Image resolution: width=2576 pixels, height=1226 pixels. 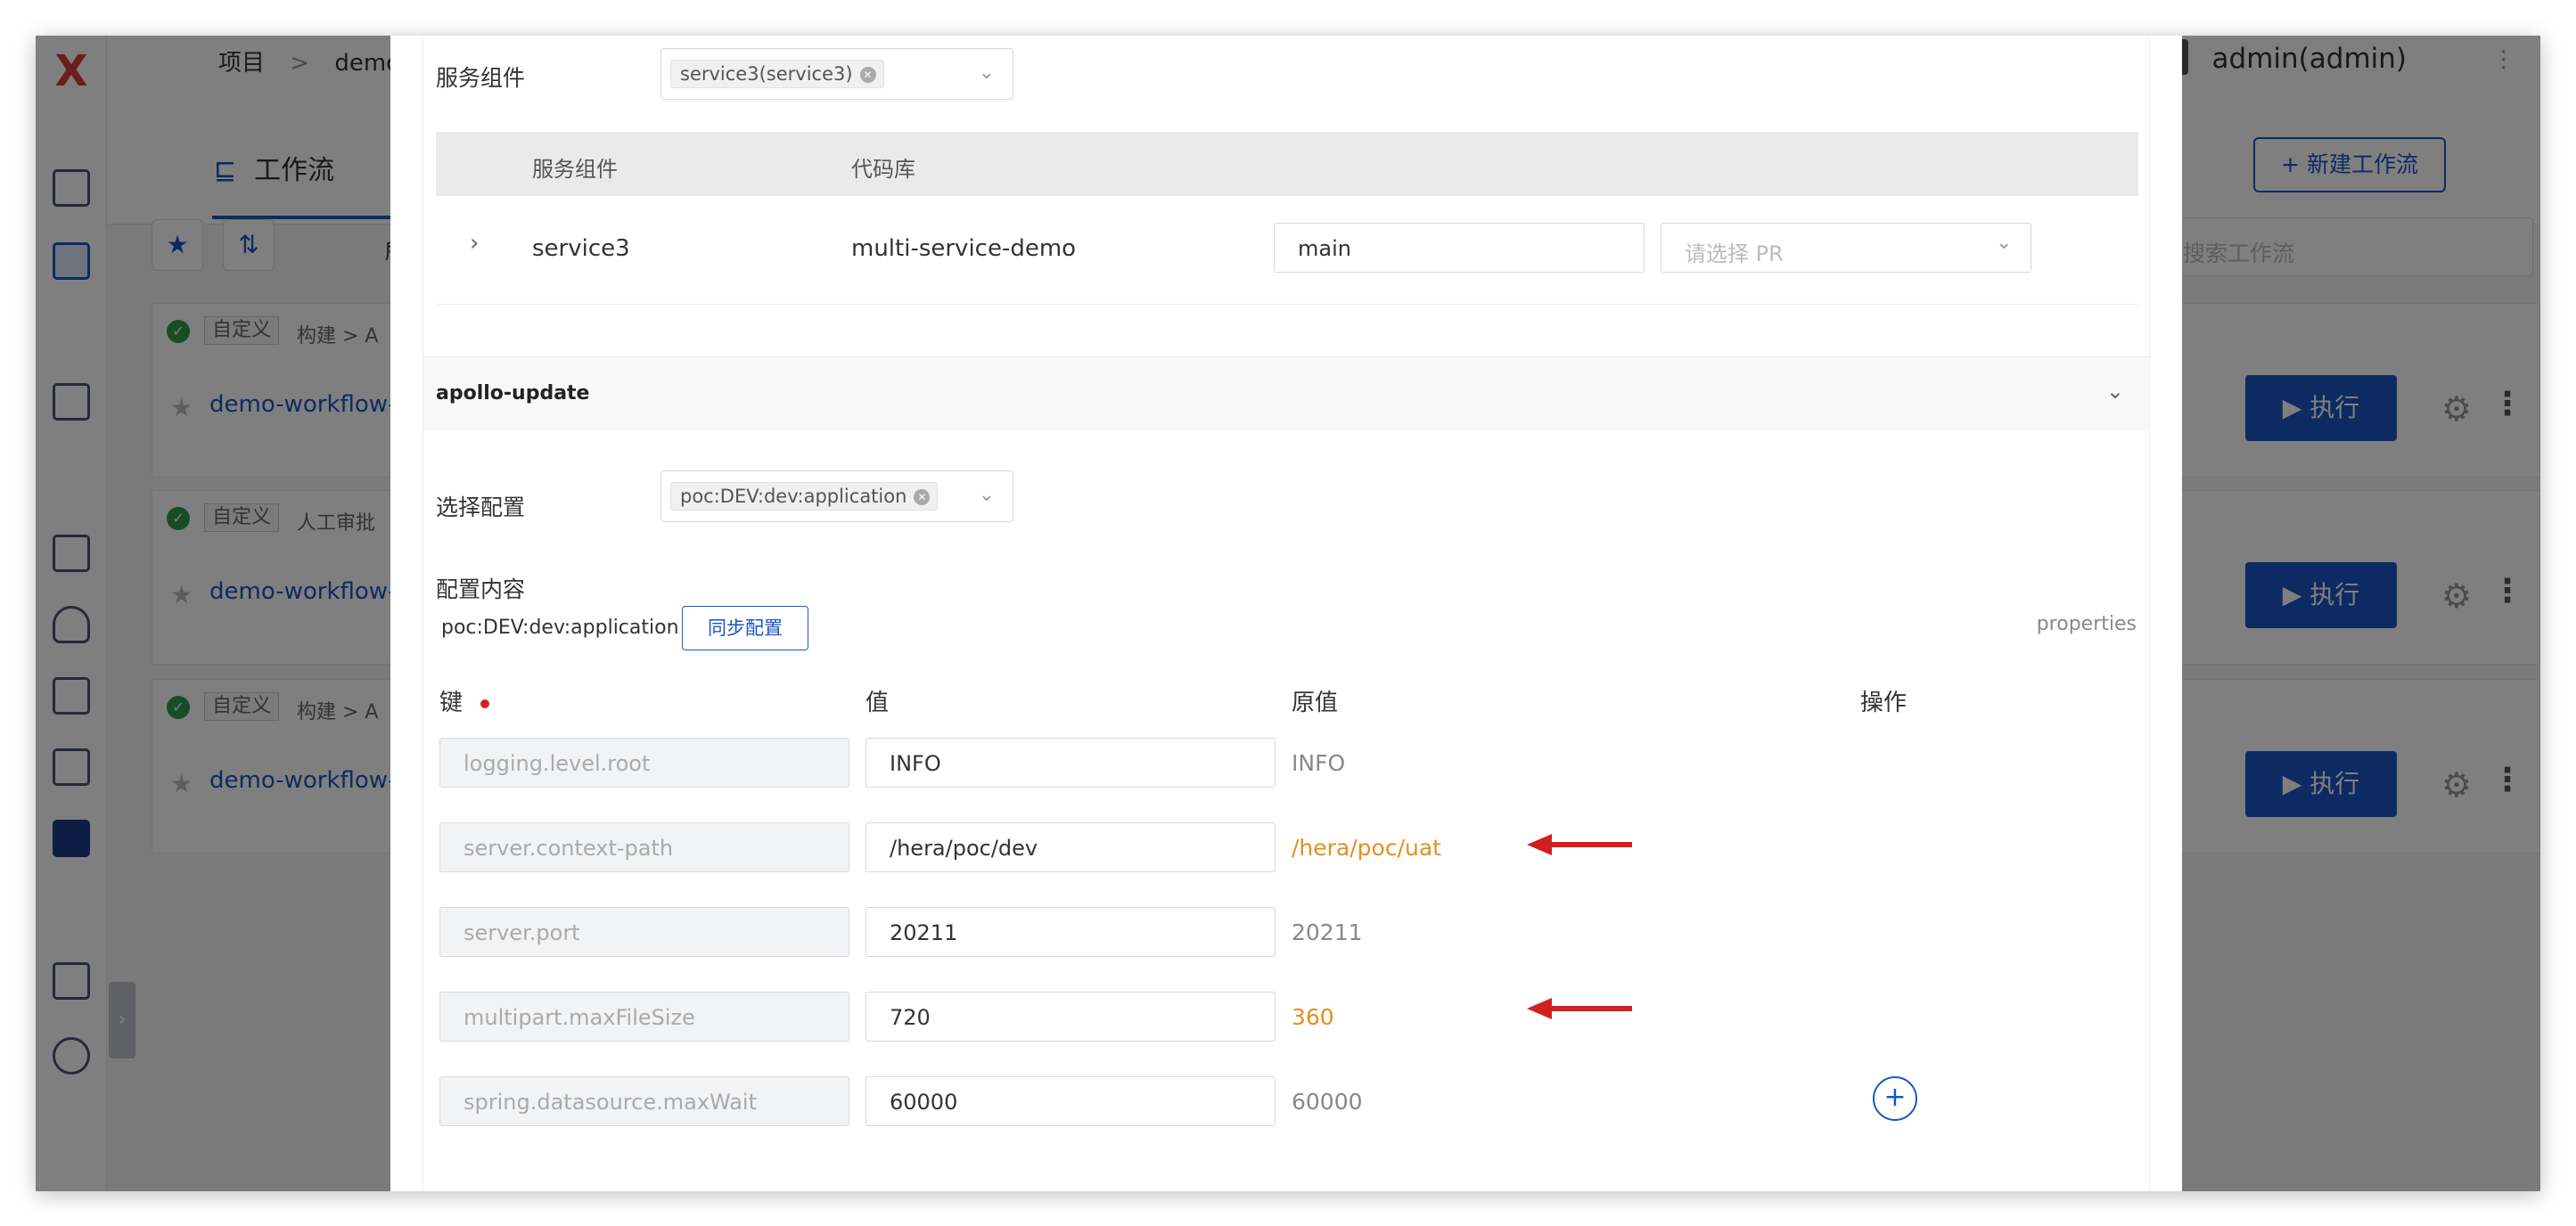 I want to click on config-key-input: multipart.maxFileSize, so click(x=644, y=1017).